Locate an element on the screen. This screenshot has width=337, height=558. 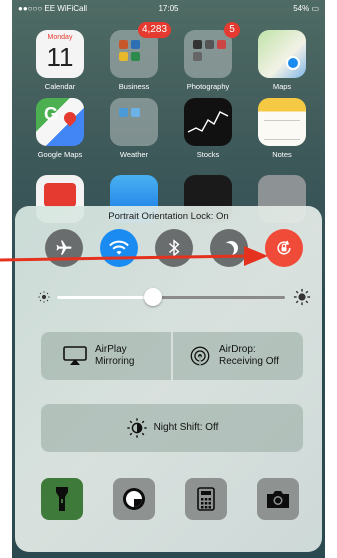
arrow-head is located at coordinates (256, 256).